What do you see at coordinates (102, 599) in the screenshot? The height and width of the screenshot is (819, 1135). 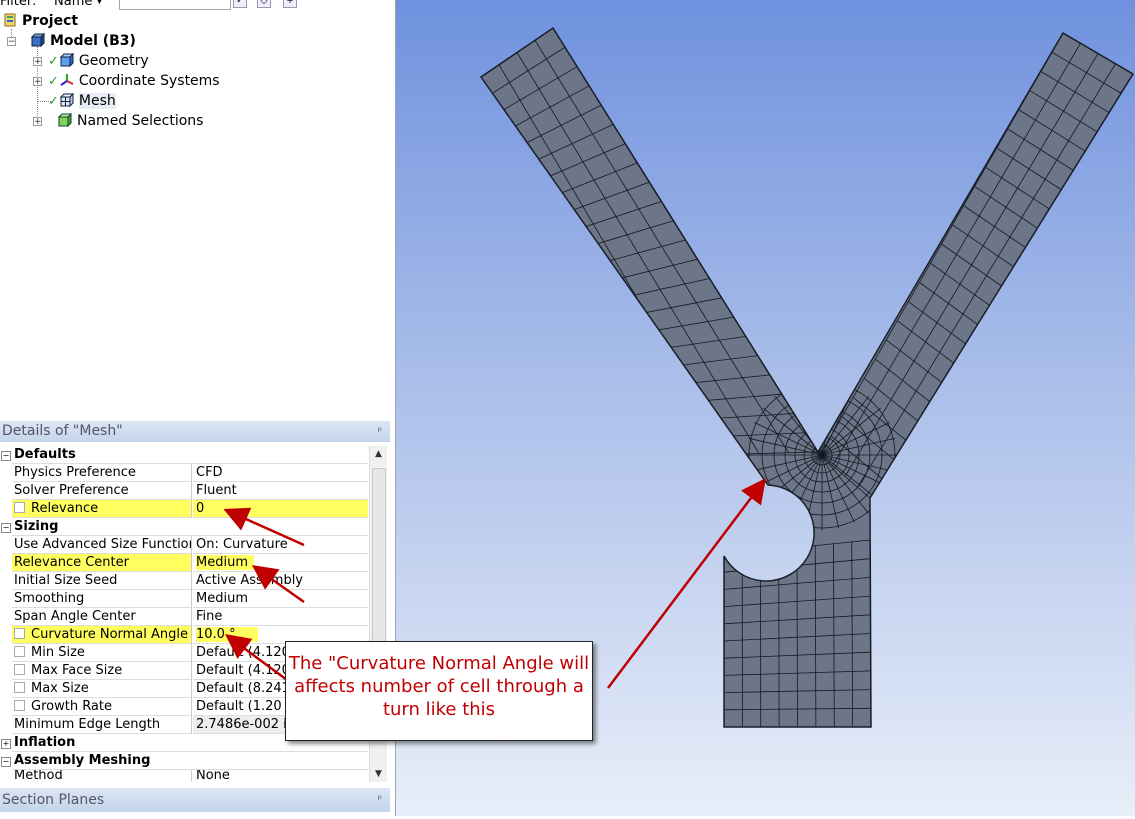 I see `detail-label: Smoothing` at bounding box center [102, 599].